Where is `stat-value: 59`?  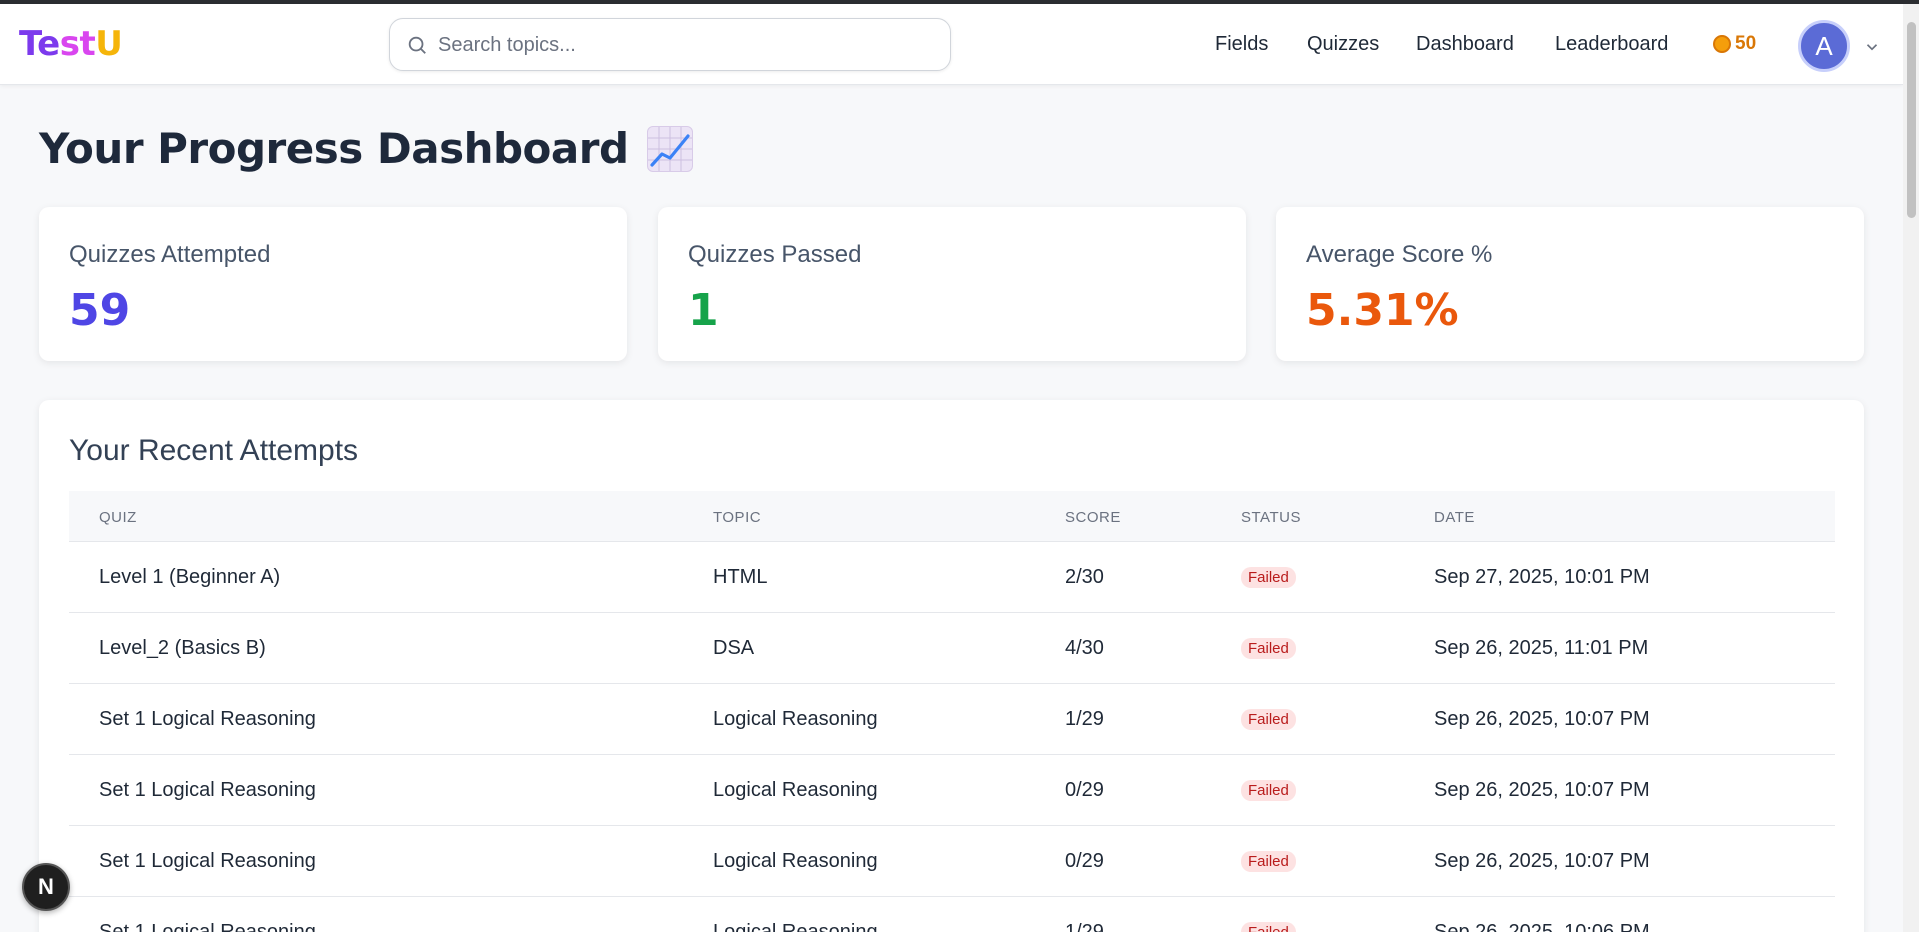 stat-value: 59 is located at coordinates (100, 310).